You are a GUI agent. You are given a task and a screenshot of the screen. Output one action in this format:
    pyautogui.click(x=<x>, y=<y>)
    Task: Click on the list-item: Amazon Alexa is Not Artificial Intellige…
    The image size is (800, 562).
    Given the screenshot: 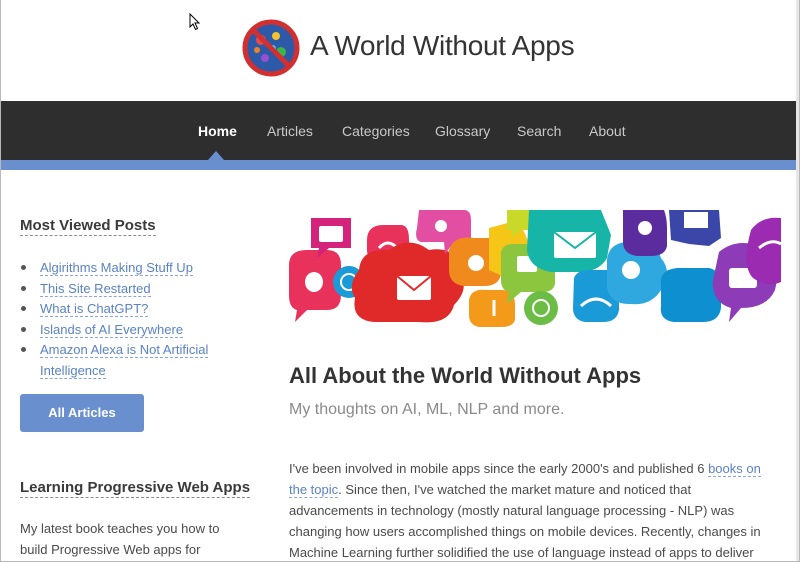 What is the action you would take?
    pyautogui.click(x=132, y=360)
    